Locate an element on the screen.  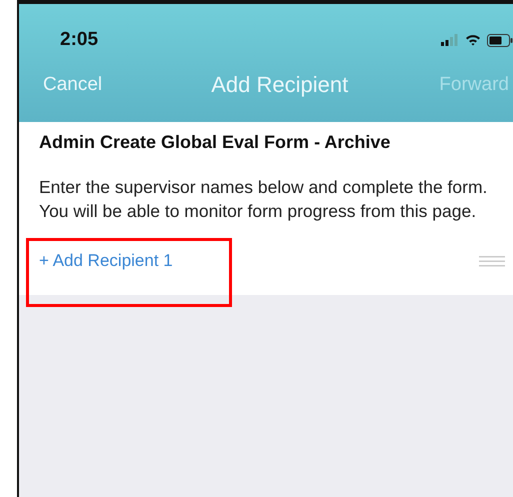
screen-title: Add Recipient is located at coordinates (279, 85).